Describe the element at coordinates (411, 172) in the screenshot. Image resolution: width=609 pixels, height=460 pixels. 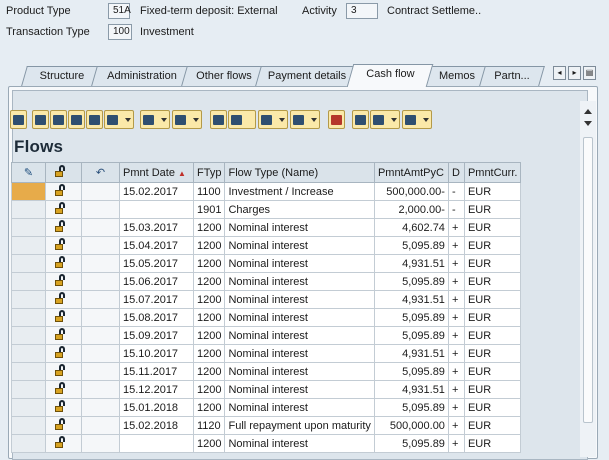
I see `column-header-amount: PmntAmtPyC` at that location.